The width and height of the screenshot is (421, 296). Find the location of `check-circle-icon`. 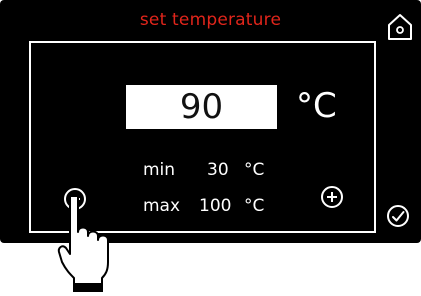

check-circle-icon is located at coordinates (398, 216).